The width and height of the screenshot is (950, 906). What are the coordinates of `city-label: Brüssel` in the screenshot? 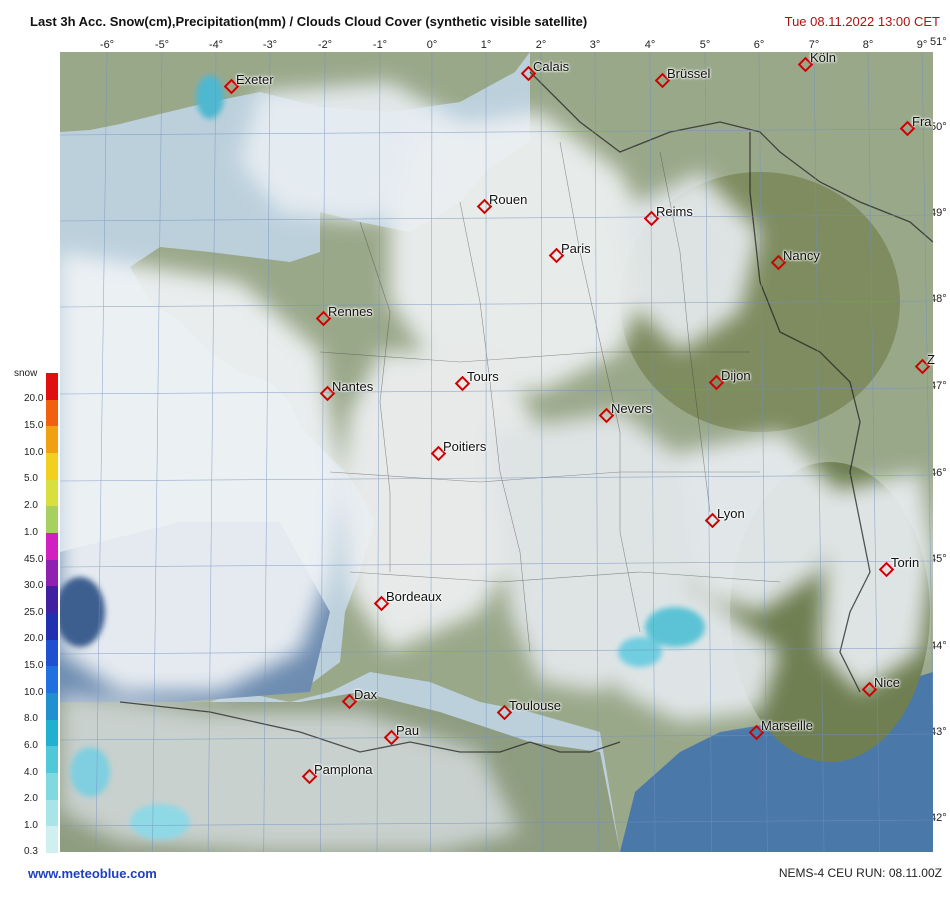 It's located at (689, 73).